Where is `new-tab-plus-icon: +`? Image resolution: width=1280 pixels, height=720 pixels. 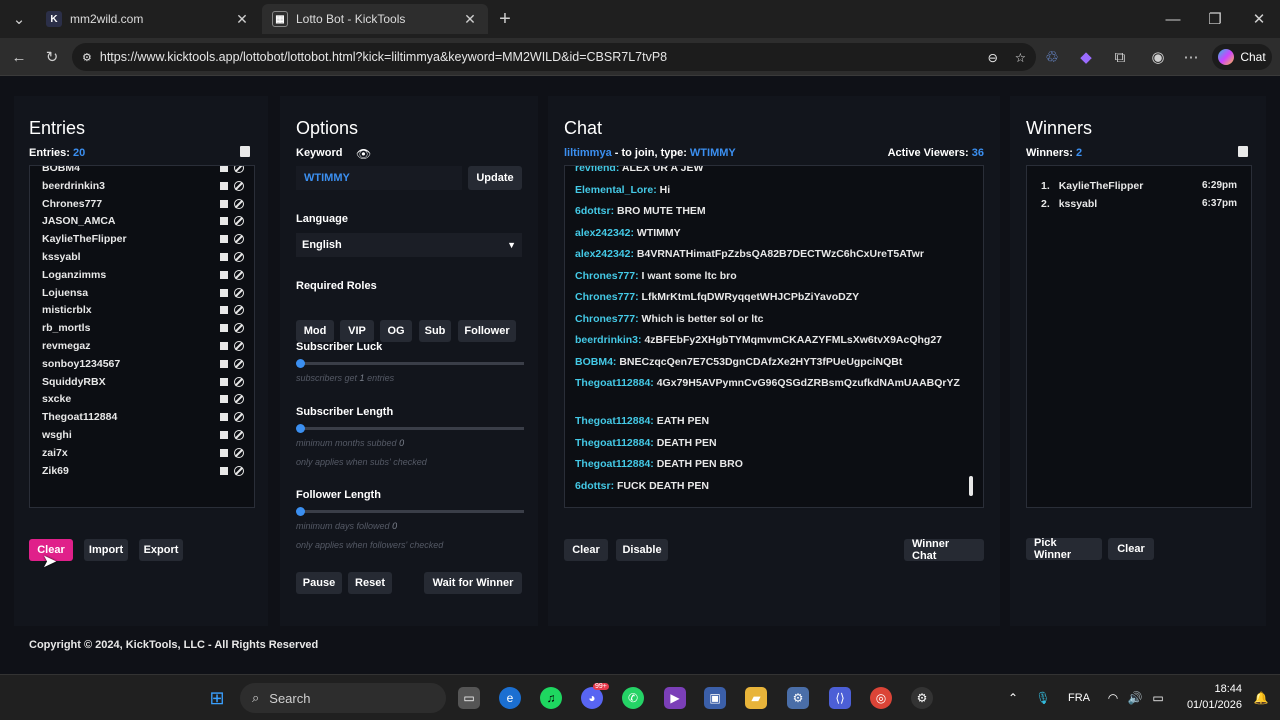
new-tab-plus-icon: + is located at coordinates (505, 19).